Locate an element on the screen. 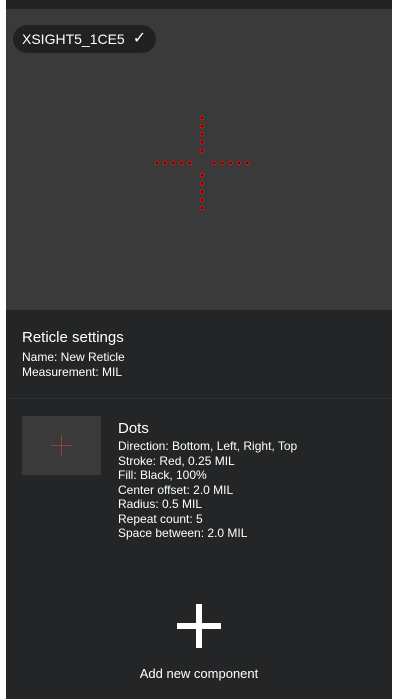  device-chip: XSIGHT5_1CE5 ✓ is located at coordinates (85, 39).